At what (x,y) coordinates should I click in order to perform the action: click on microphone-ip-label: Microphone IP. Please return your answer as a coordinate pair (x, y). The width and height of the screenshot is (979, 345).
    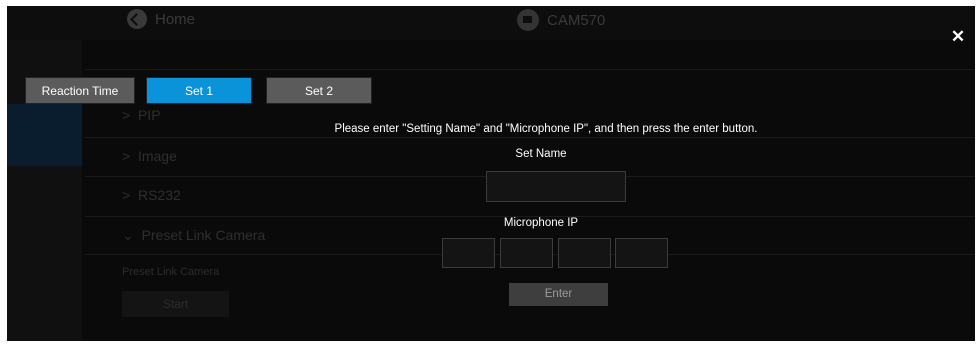
    Looking at the image, I should click on (541, 223).